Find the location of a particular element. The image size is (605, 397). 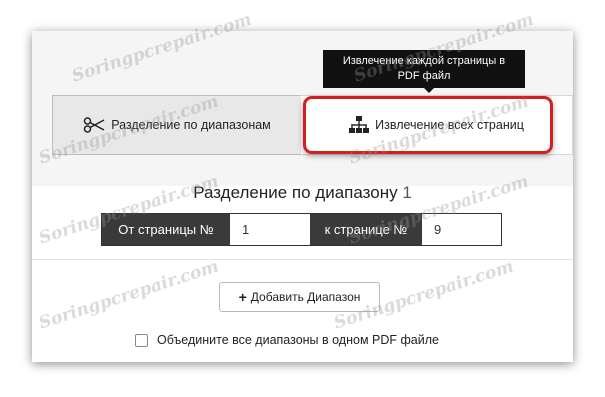

tab-split-by-range: Разделение по диапазонам is located at coordinates (176, 125).